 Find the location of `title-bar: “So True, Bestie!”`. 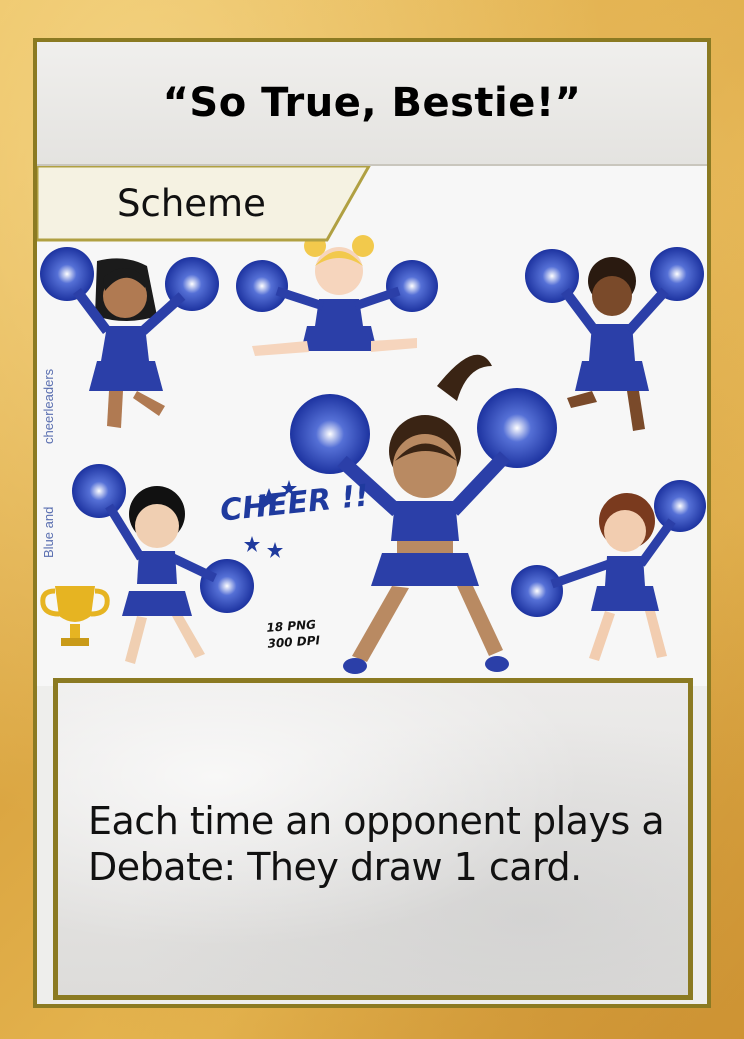

title-bar: “So True, Bestie!” is located at coordinates (372, 104).